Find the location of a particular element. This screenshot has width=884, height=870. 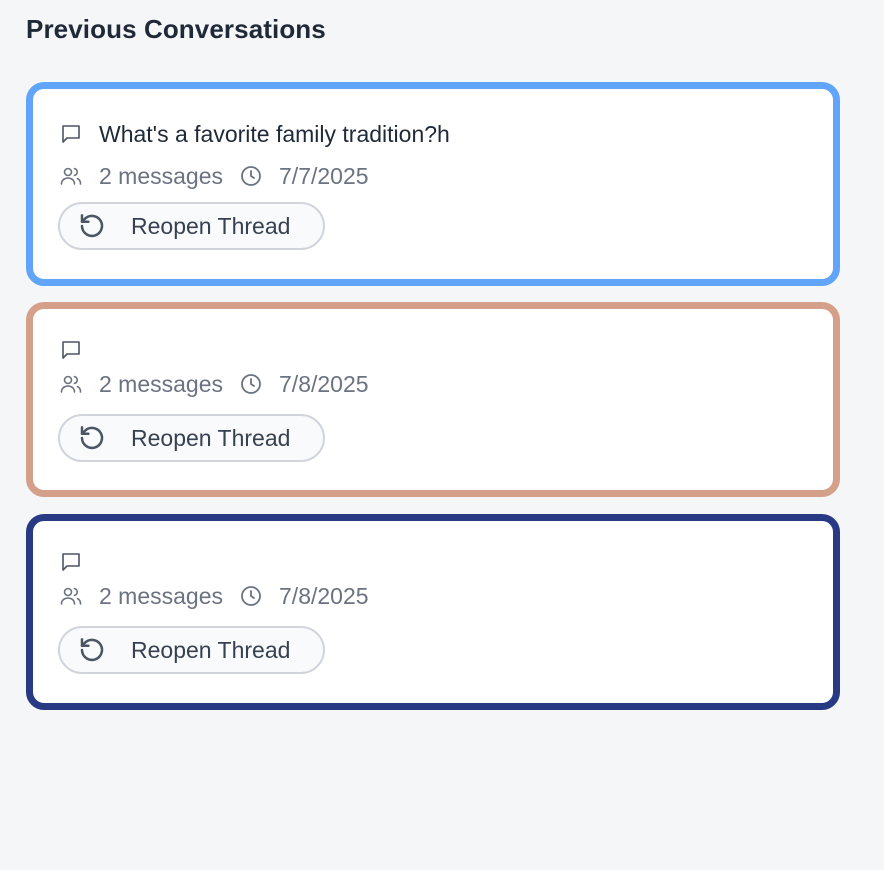

thread-title: What's a favorite family tradition?h is located at coordinates (274, 133).